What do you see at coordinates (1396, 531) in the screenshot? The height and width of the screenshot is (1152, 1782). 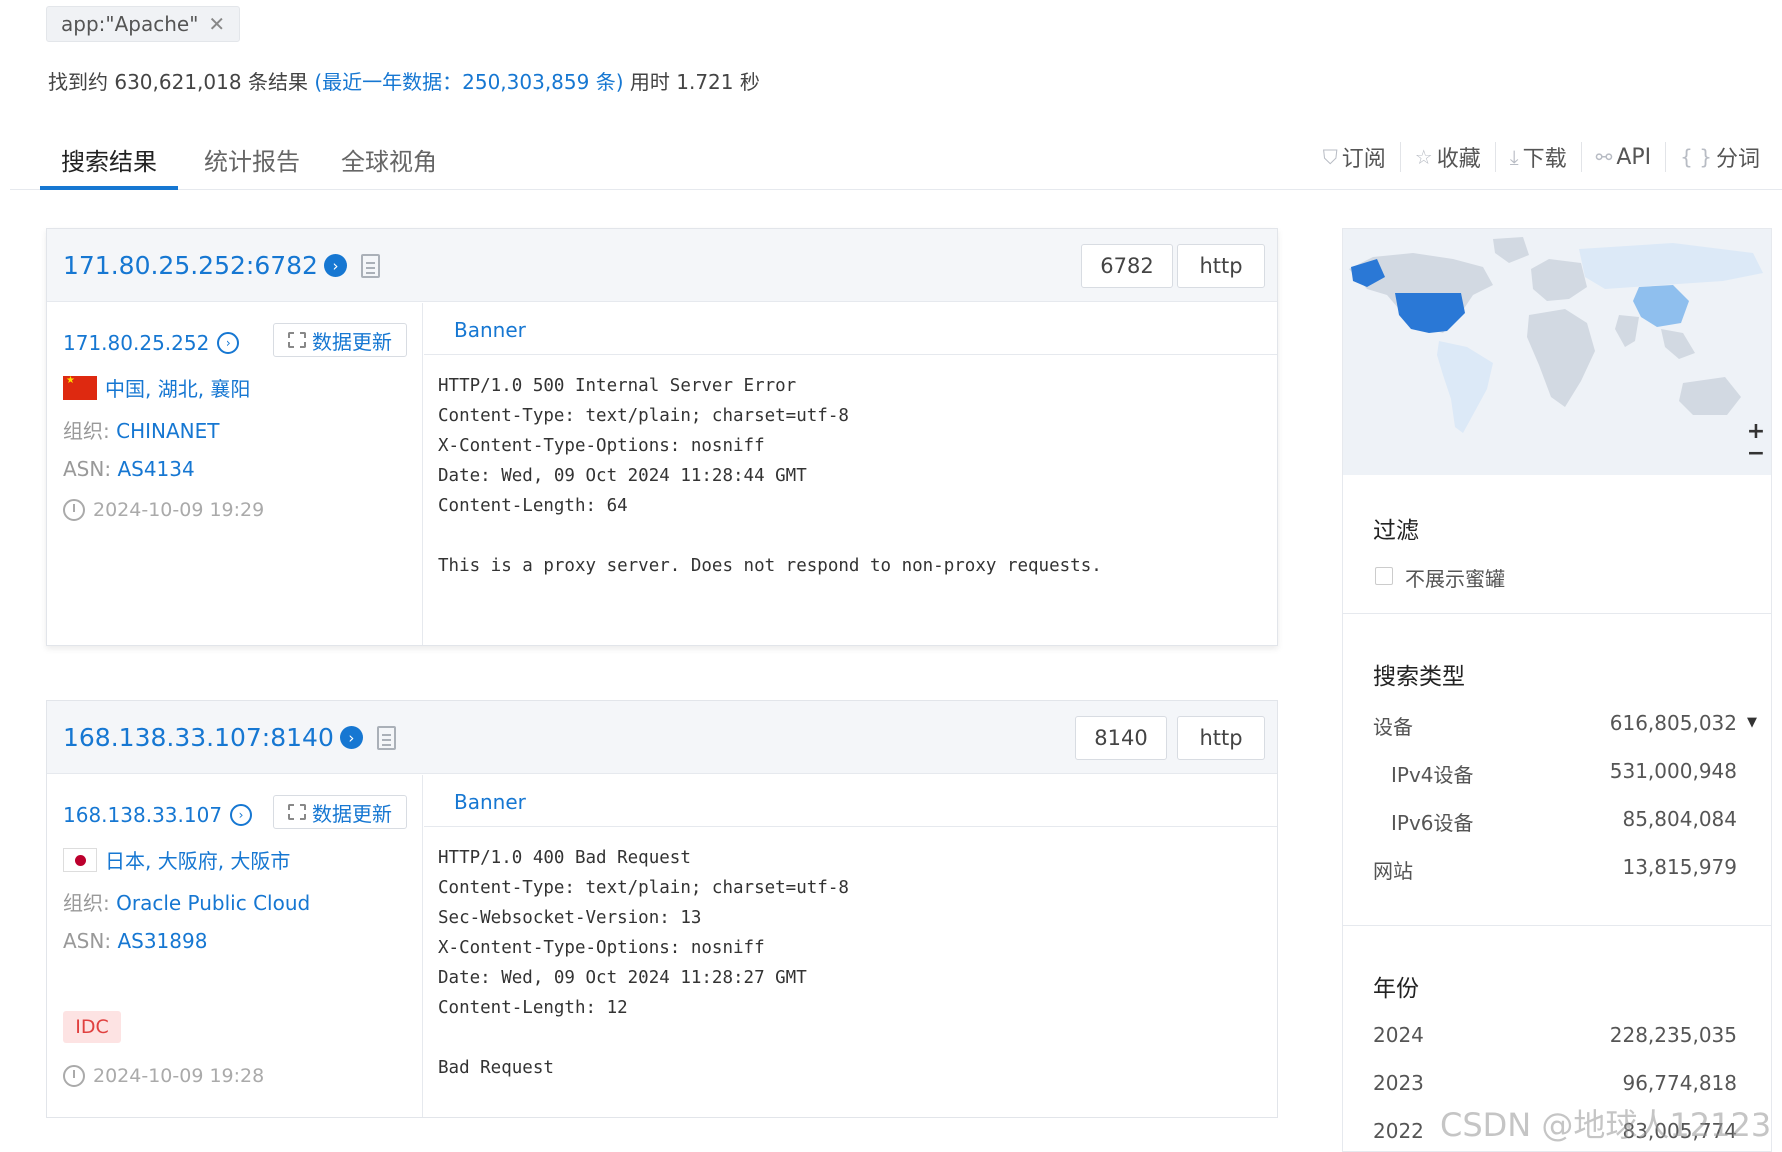 I see `filter-title: 过滤` at bounding box center [1396, 531].